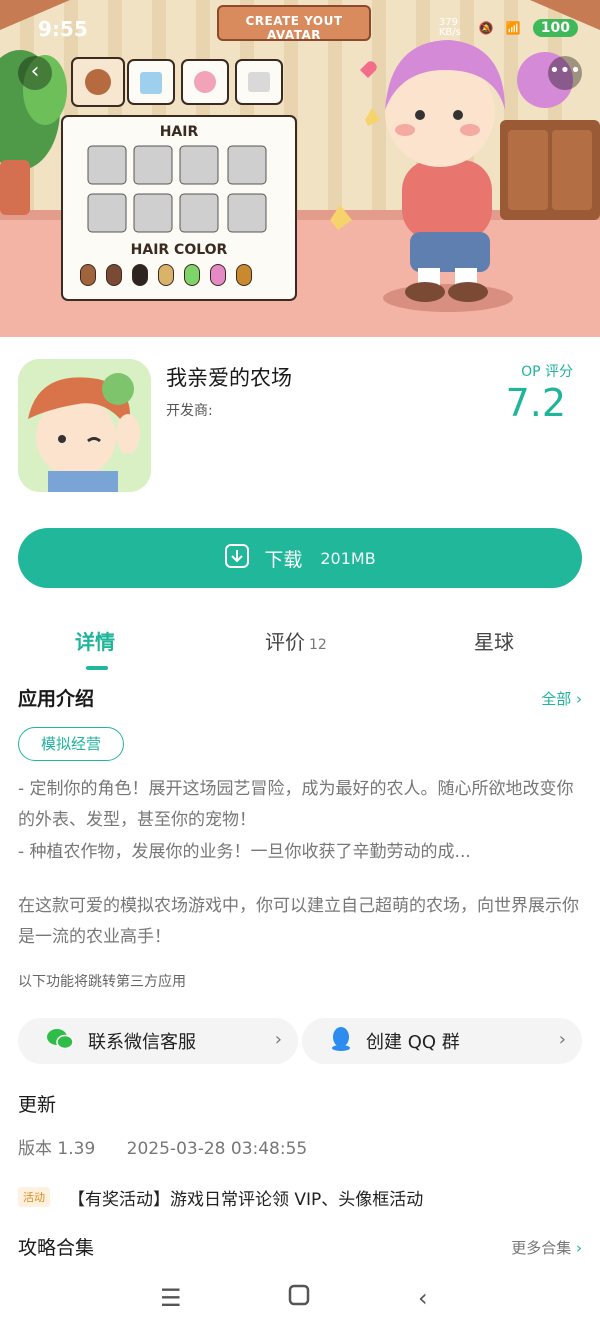  I want to click on category-tag: 模拟经营, so click(71, 744).